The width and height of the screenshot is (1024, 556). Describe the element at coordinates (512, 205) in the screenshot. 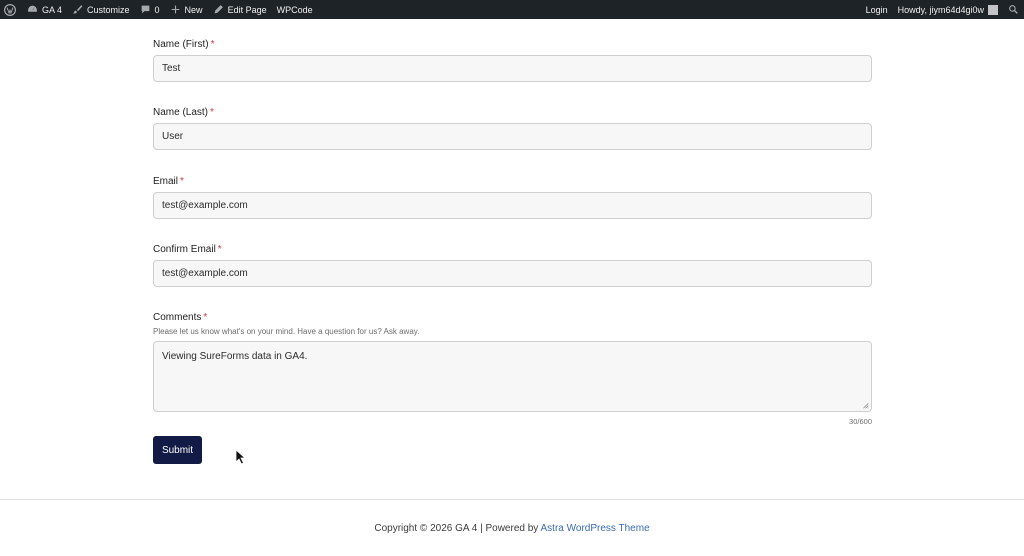

I see `email-input: test@example.com` at that location.